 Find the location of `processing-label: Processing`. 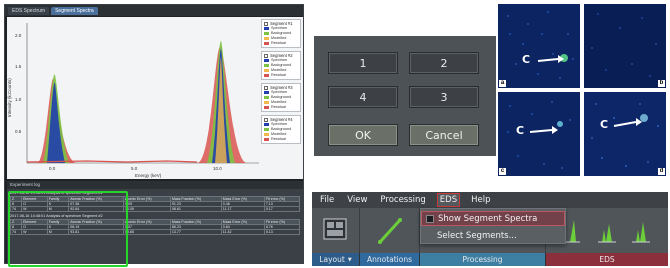

processing-label: Processing is located at coordinates (483, 259).